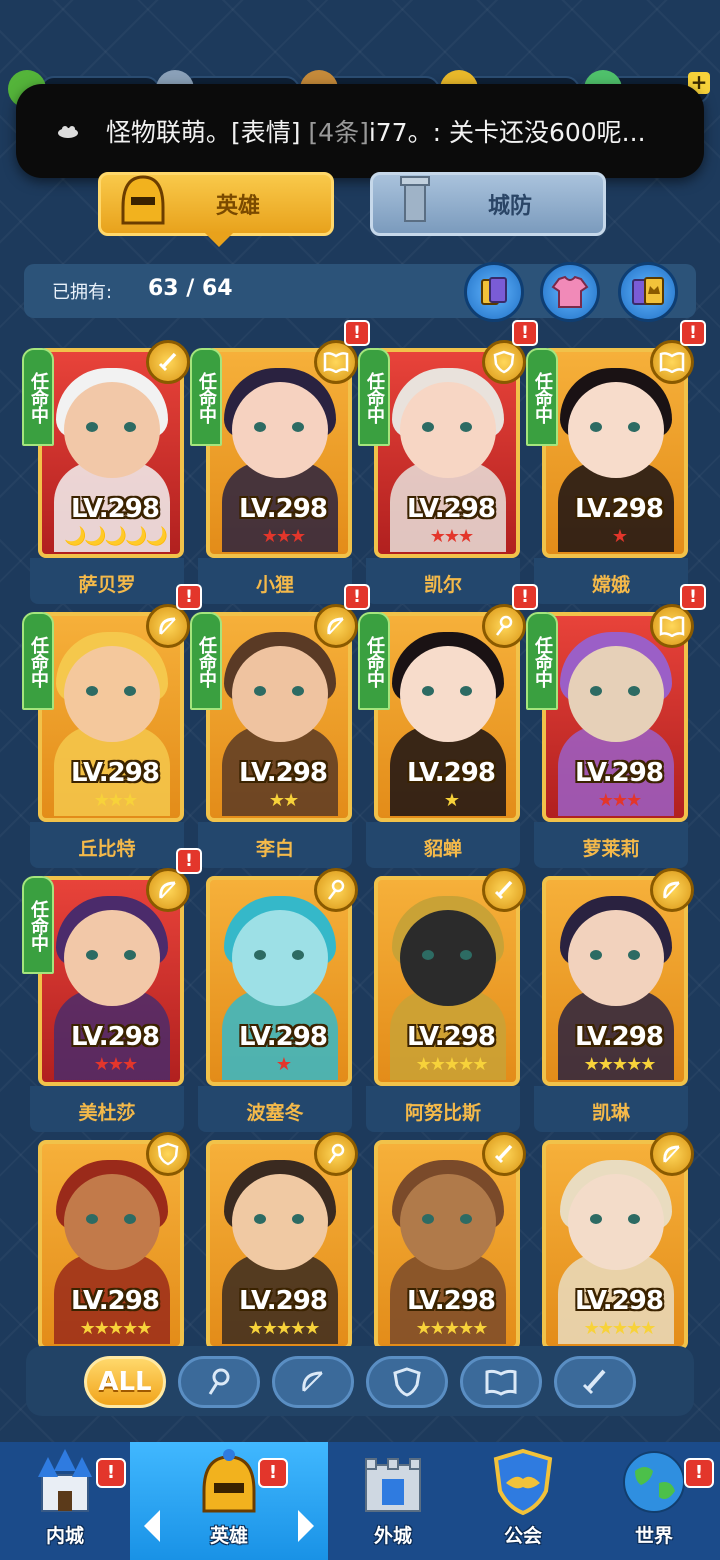  What do you see at coordinates (442, 849) in the screenshot?
I see `hero-name: 貂蝉` at bounding box center [442, 849].